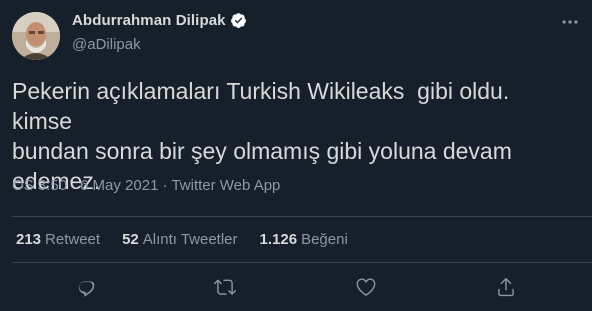 The height and width of the screenshot is (311, 592). What do you see at coordinates (73, 239) in the screenshot?
I see `retweets-label: Retweet` at bounding box center [73, 239].